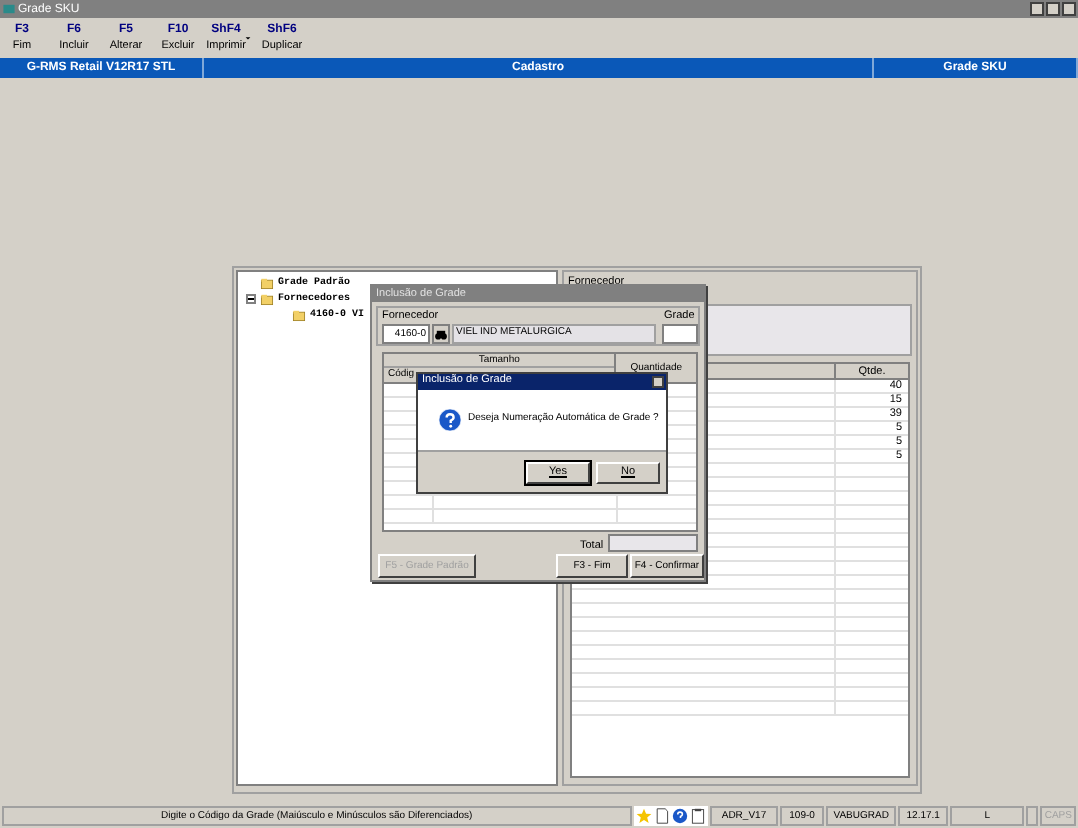 The width and height of the screenshot is (1078, 828). I want to click on restore-button, so click(1053, 9).